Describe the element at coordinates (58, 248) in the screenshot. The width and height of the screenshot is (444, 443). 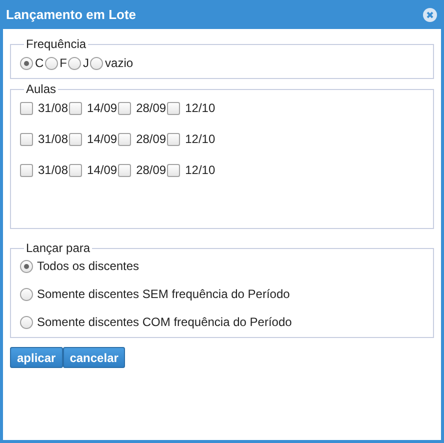
I see `group-legend: Lançar para` at that location.